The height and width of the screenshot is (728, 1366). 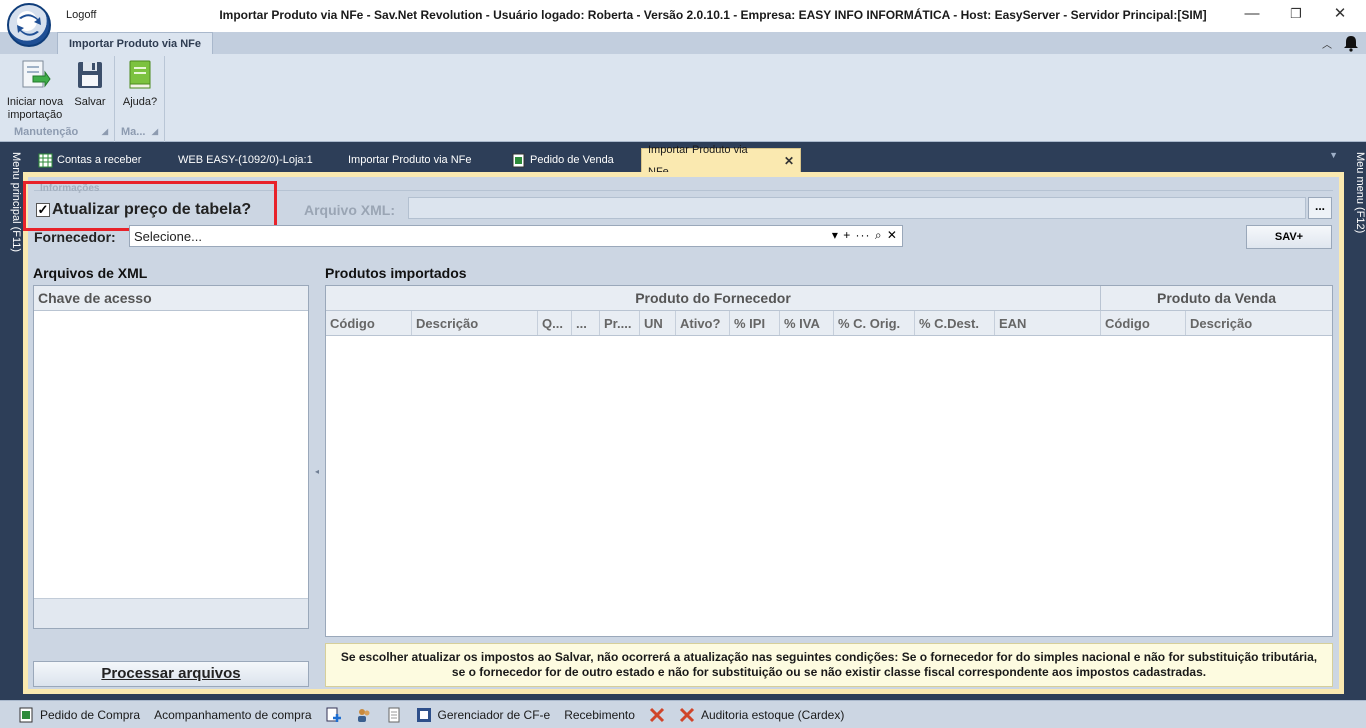 I want to click on shortcut-pedido-de-compra: Pedido de Compra, so click(x=79, y=715).